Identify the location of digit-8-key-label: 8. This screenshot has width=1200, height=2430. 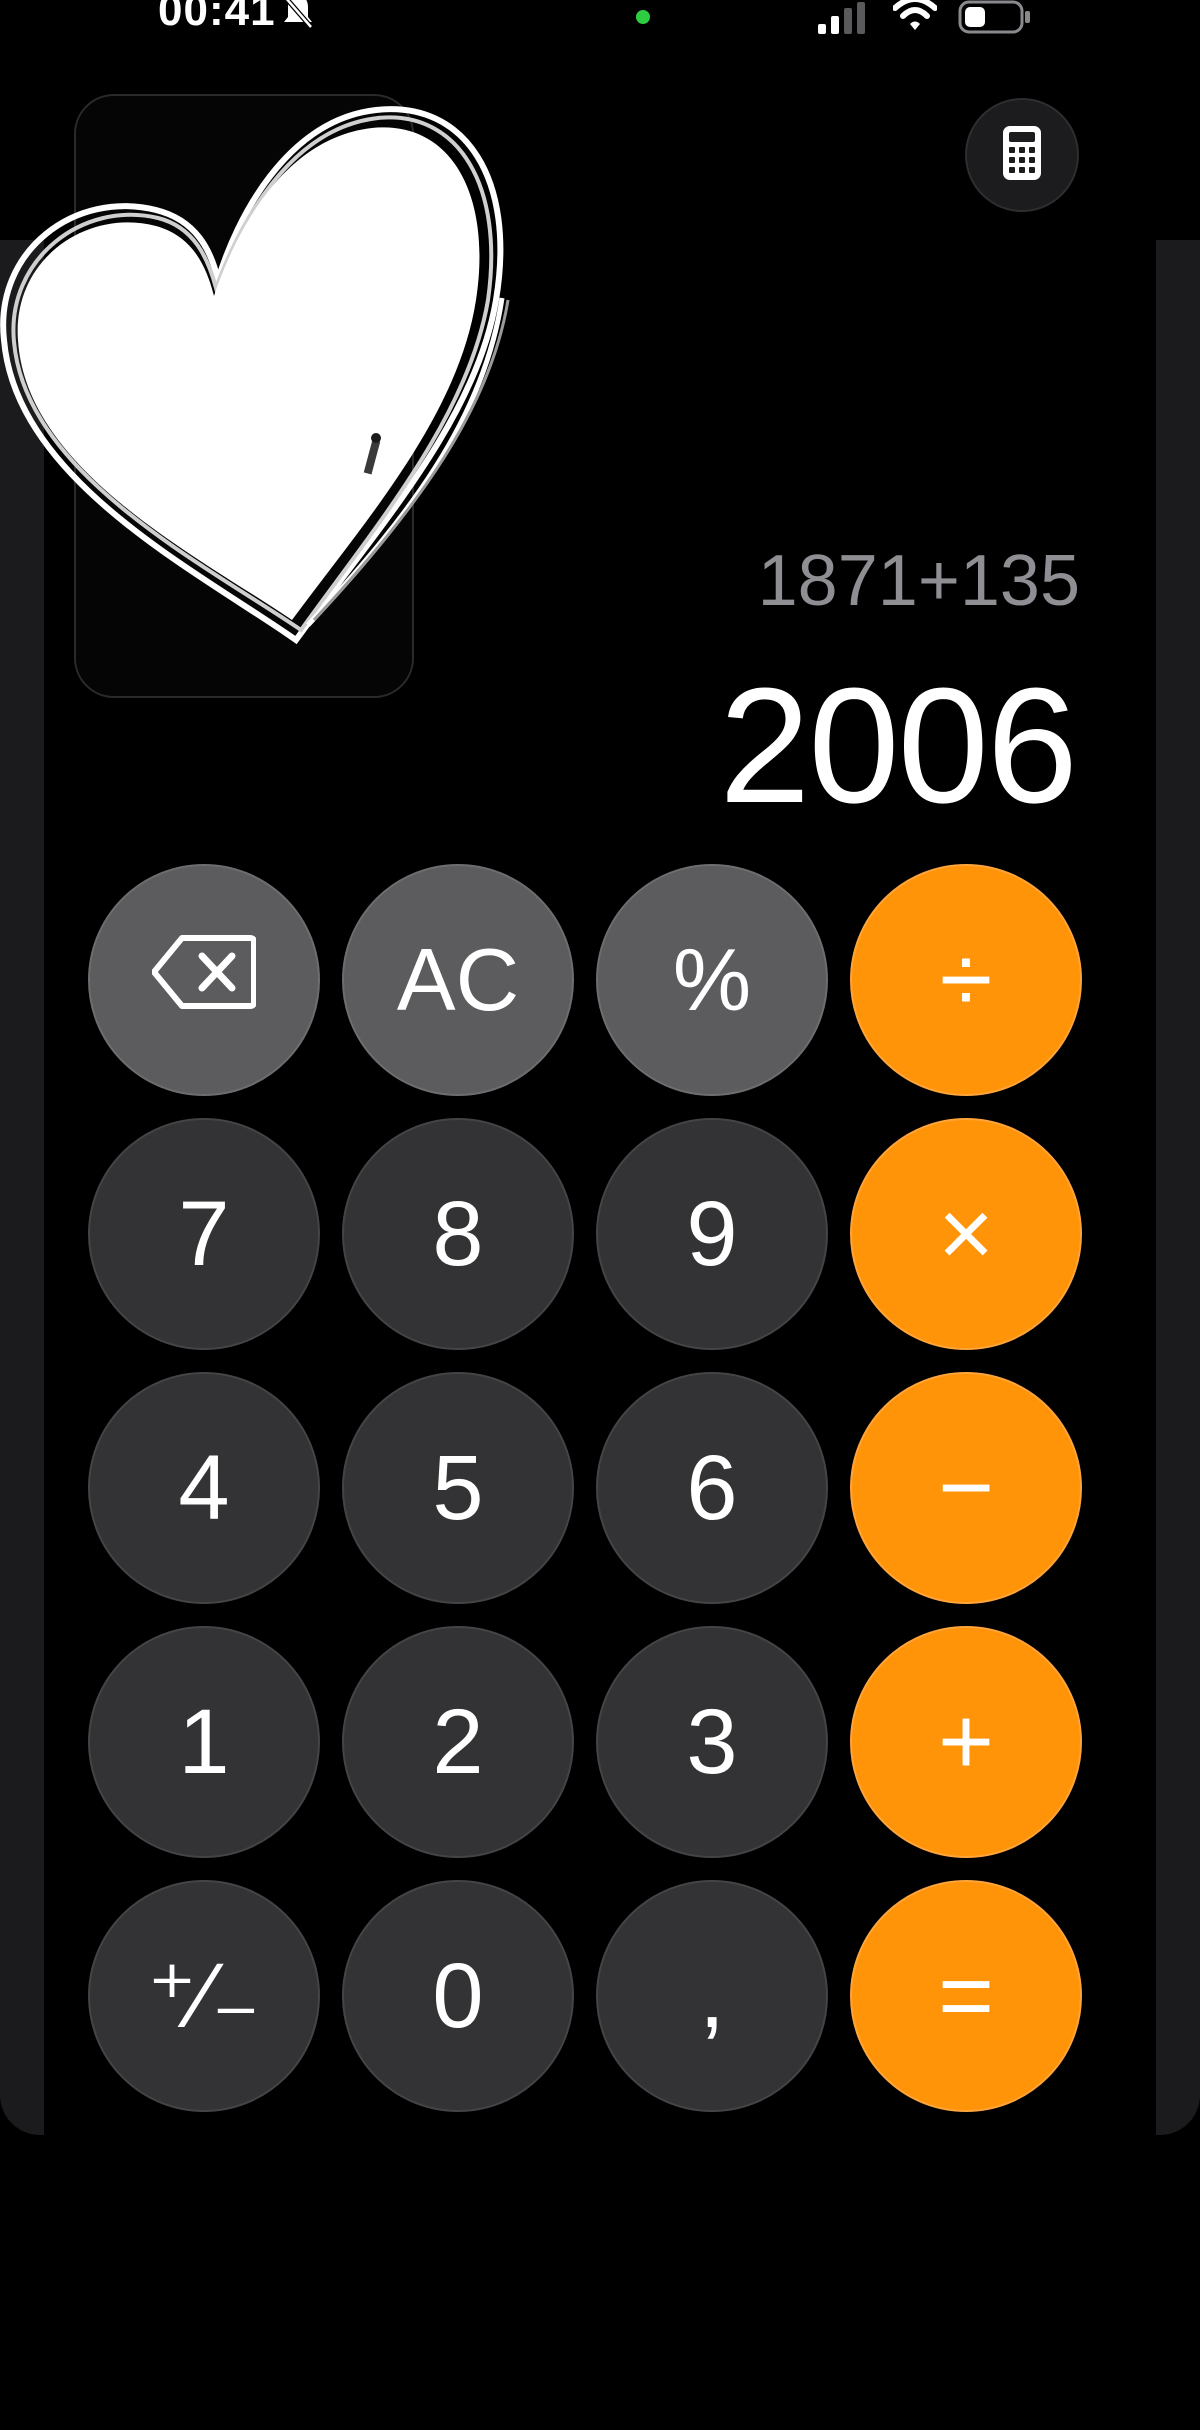
(458, 1234).